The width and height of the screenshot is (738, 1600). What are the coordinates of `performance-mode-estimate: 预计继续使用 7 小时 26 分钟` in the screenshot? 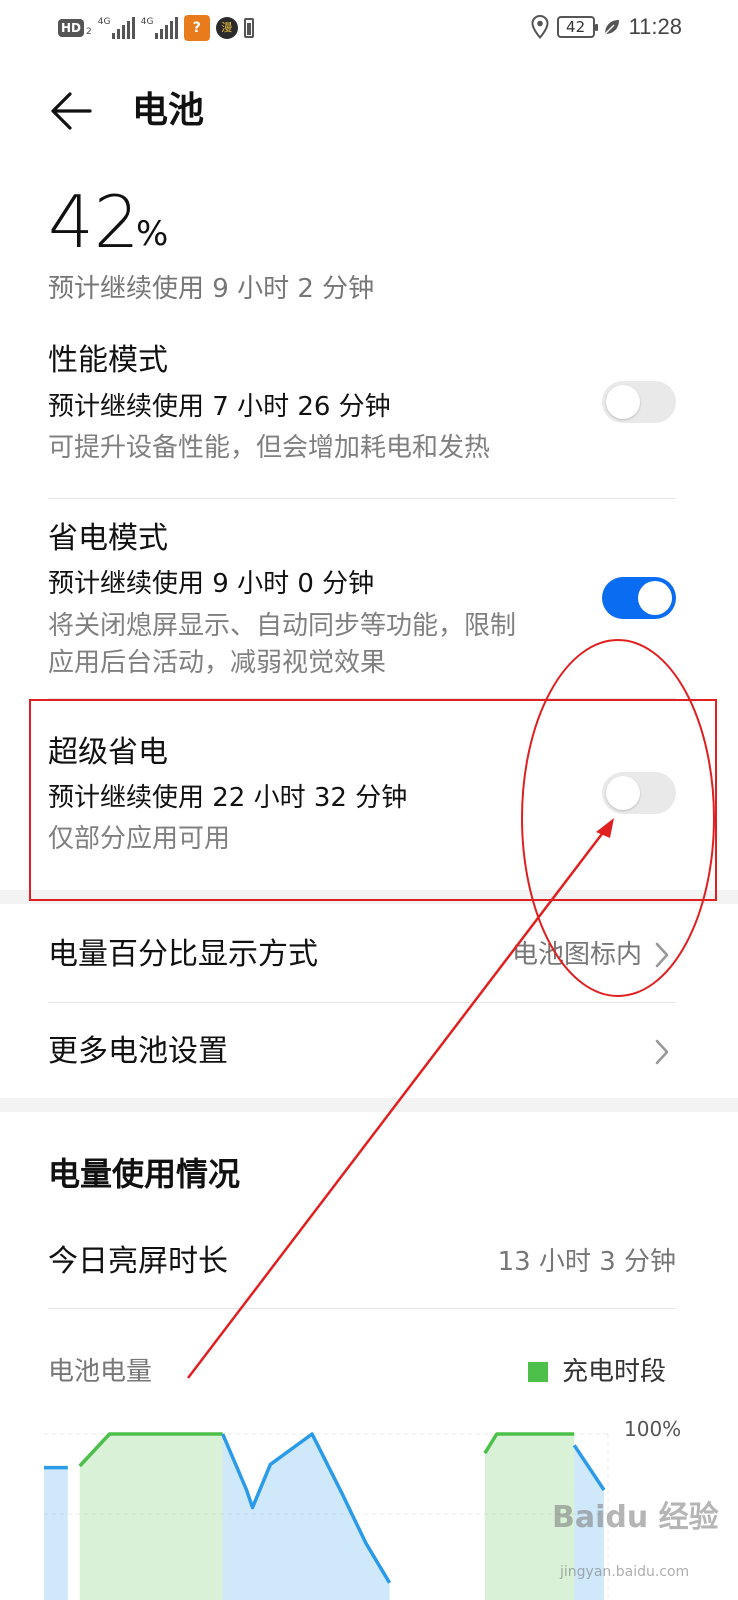 It's located at (219, 407).